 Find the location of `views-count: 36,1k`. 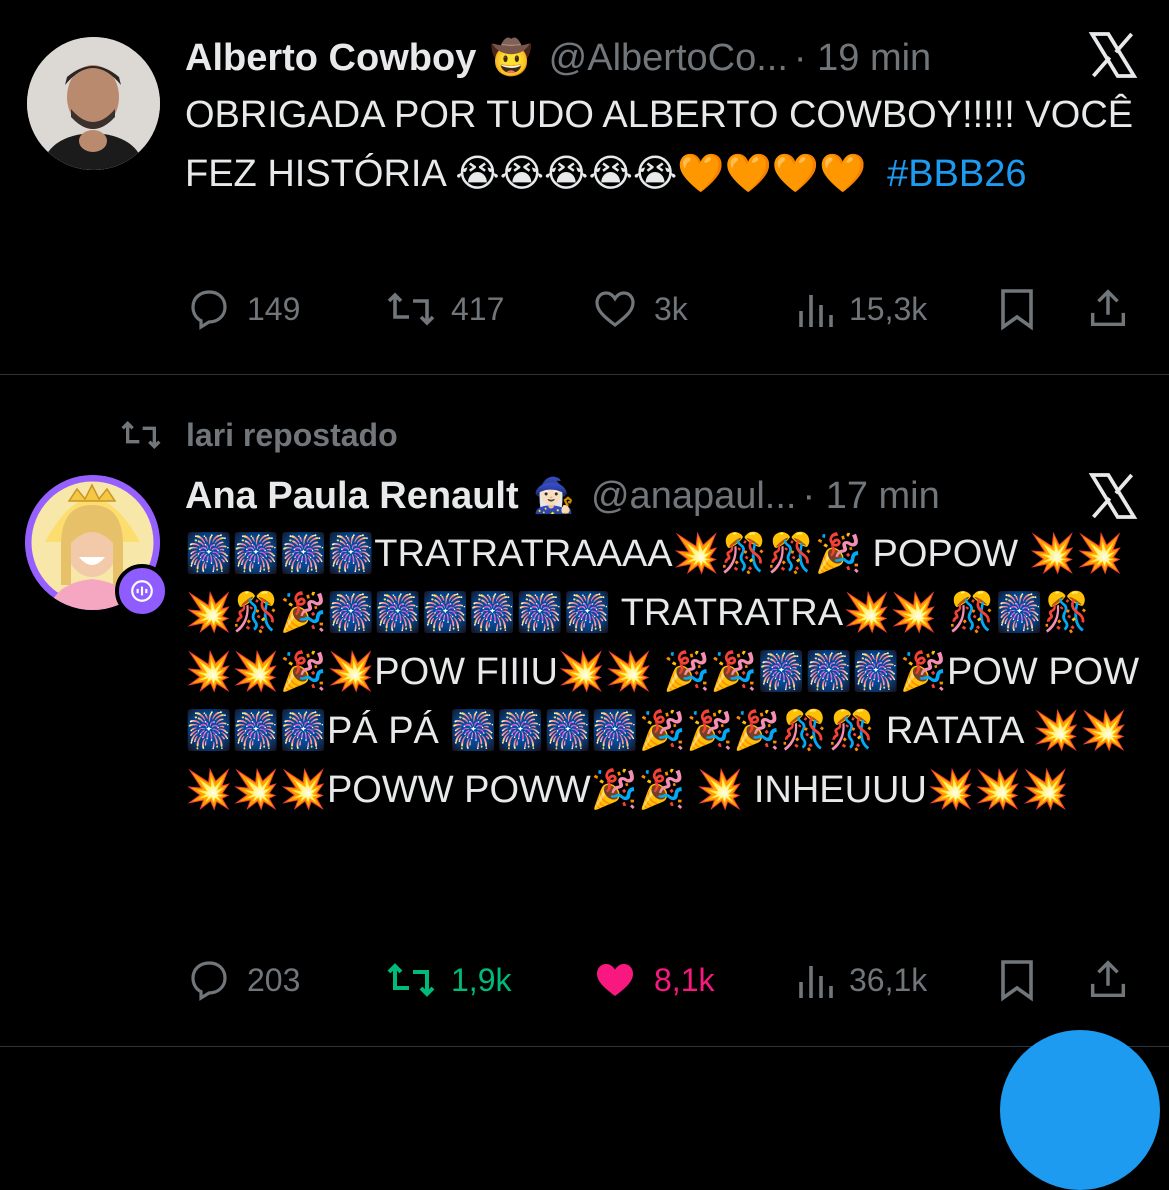

views-count: 36,1k is located at coordinates (888, 979).